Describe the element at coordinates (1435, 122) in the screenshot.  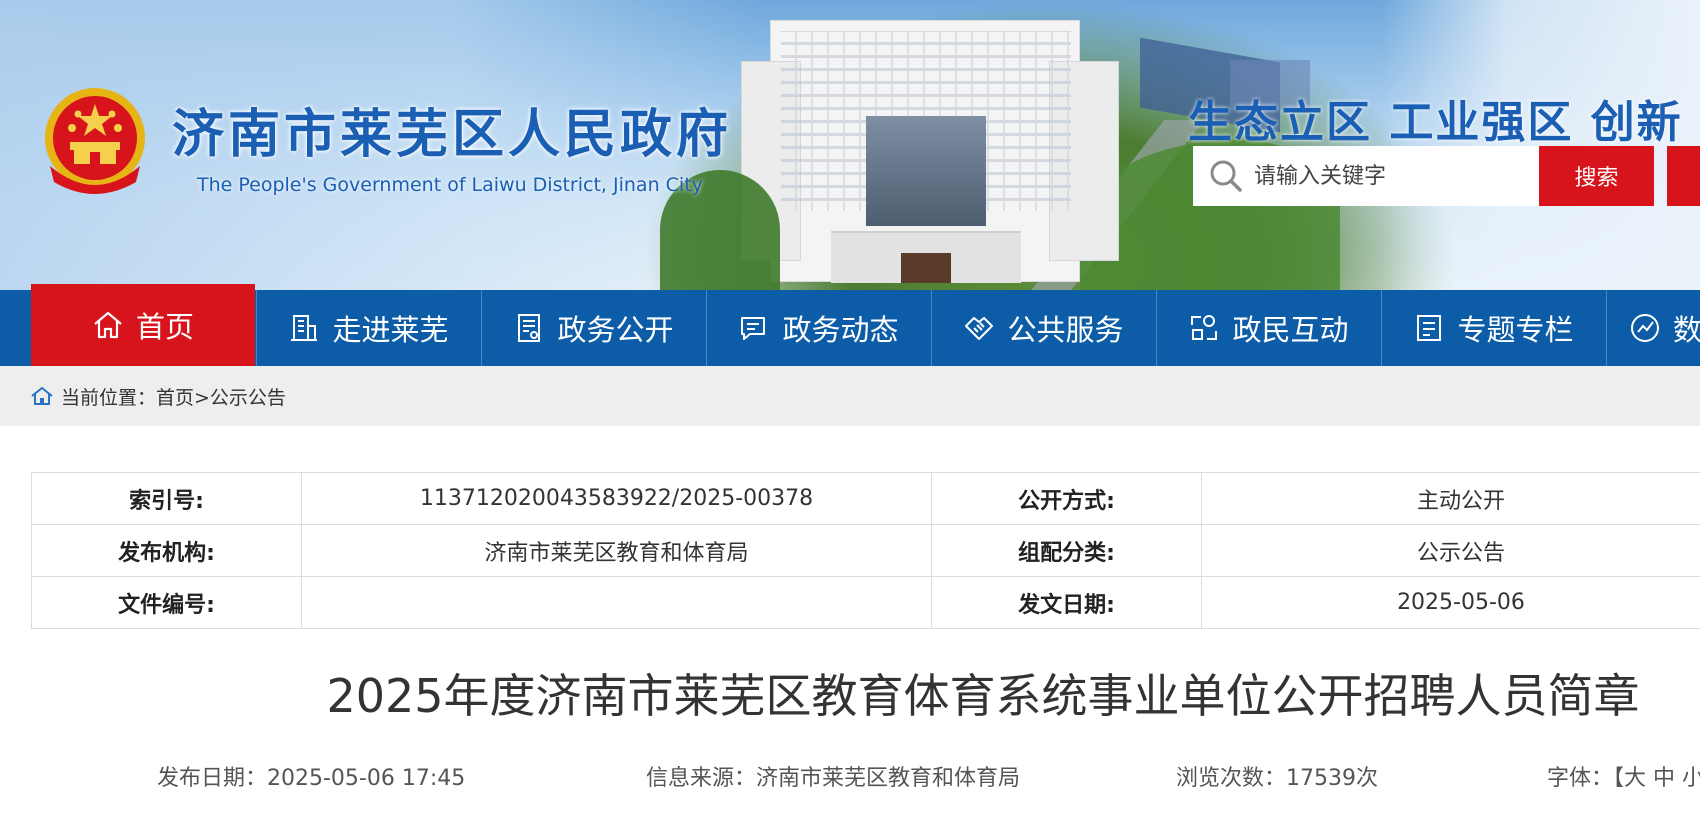
I see `site-slogan: 生态立区 工业强区 创新` at that location.